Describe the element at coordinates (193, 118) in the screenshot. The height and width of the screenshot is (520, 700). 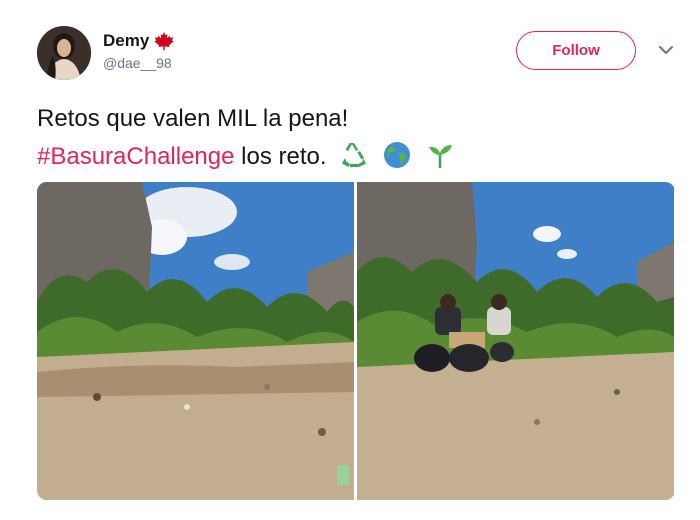
I see `tweet-text-line-1: Retos que valen MIL la pena!` at that location.